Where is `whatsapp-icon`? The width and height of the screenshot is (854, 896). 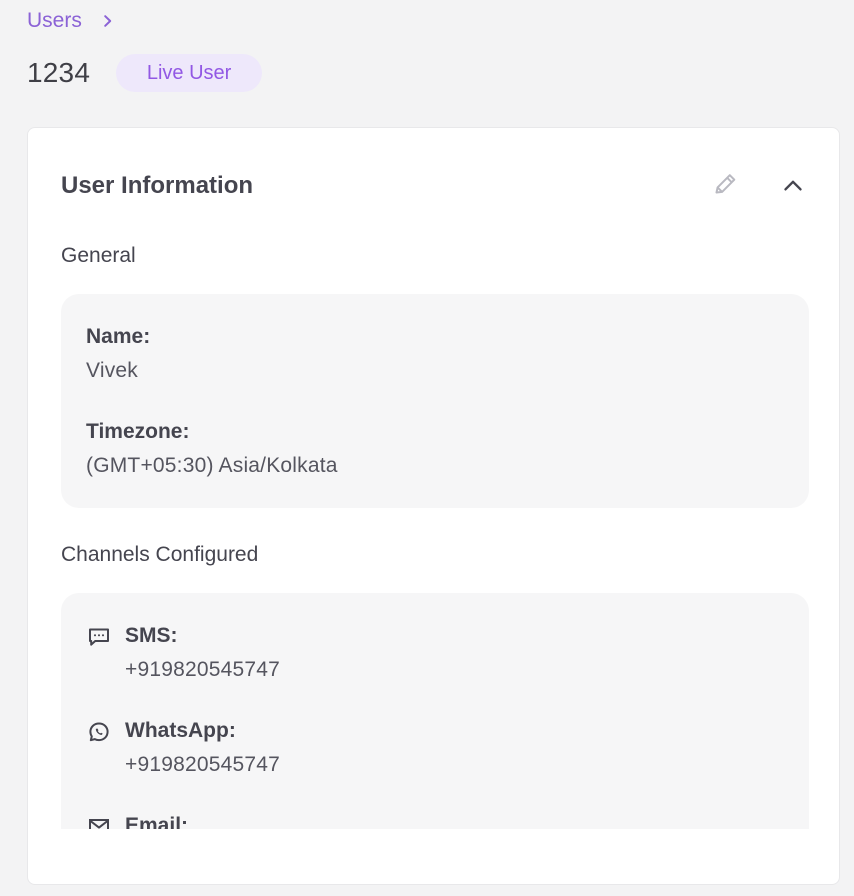
whatsapp-icon is located at coordinates (99, 732).